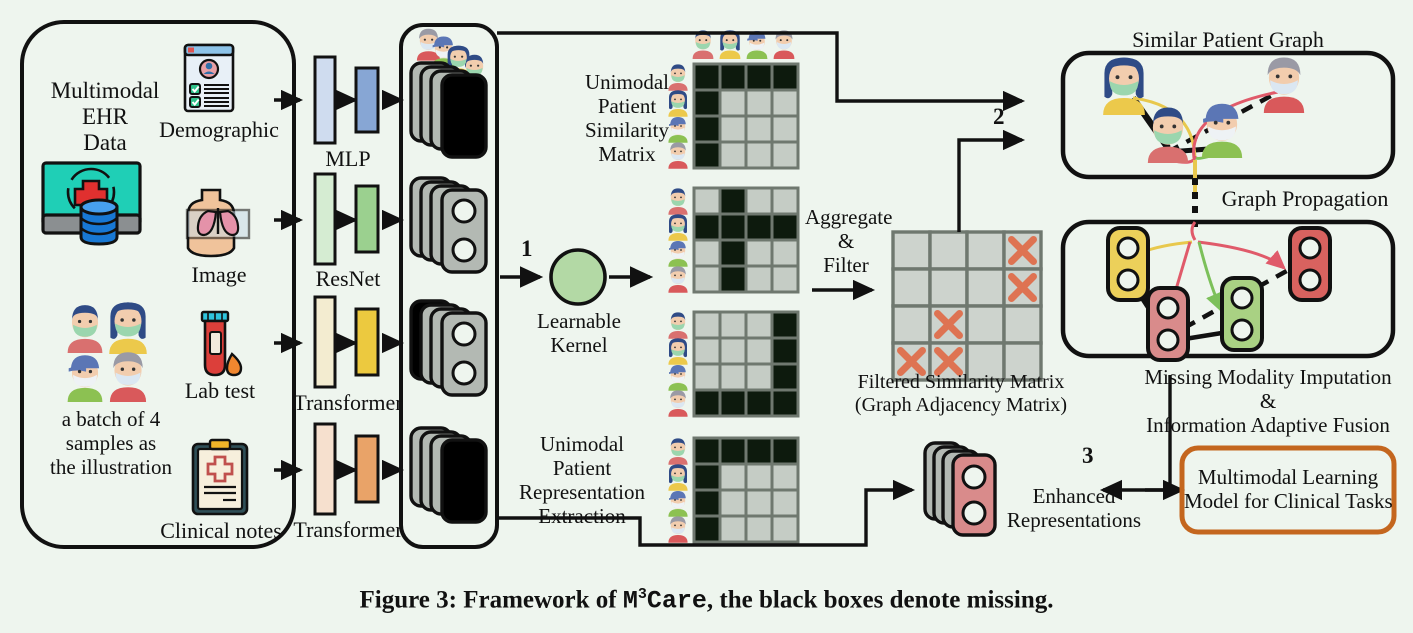  Describe the element at coordinates (627, 118) in the screenshot. I see `similarity-matrix-label: Unimodal Patient Similarity Matrix` at that location.